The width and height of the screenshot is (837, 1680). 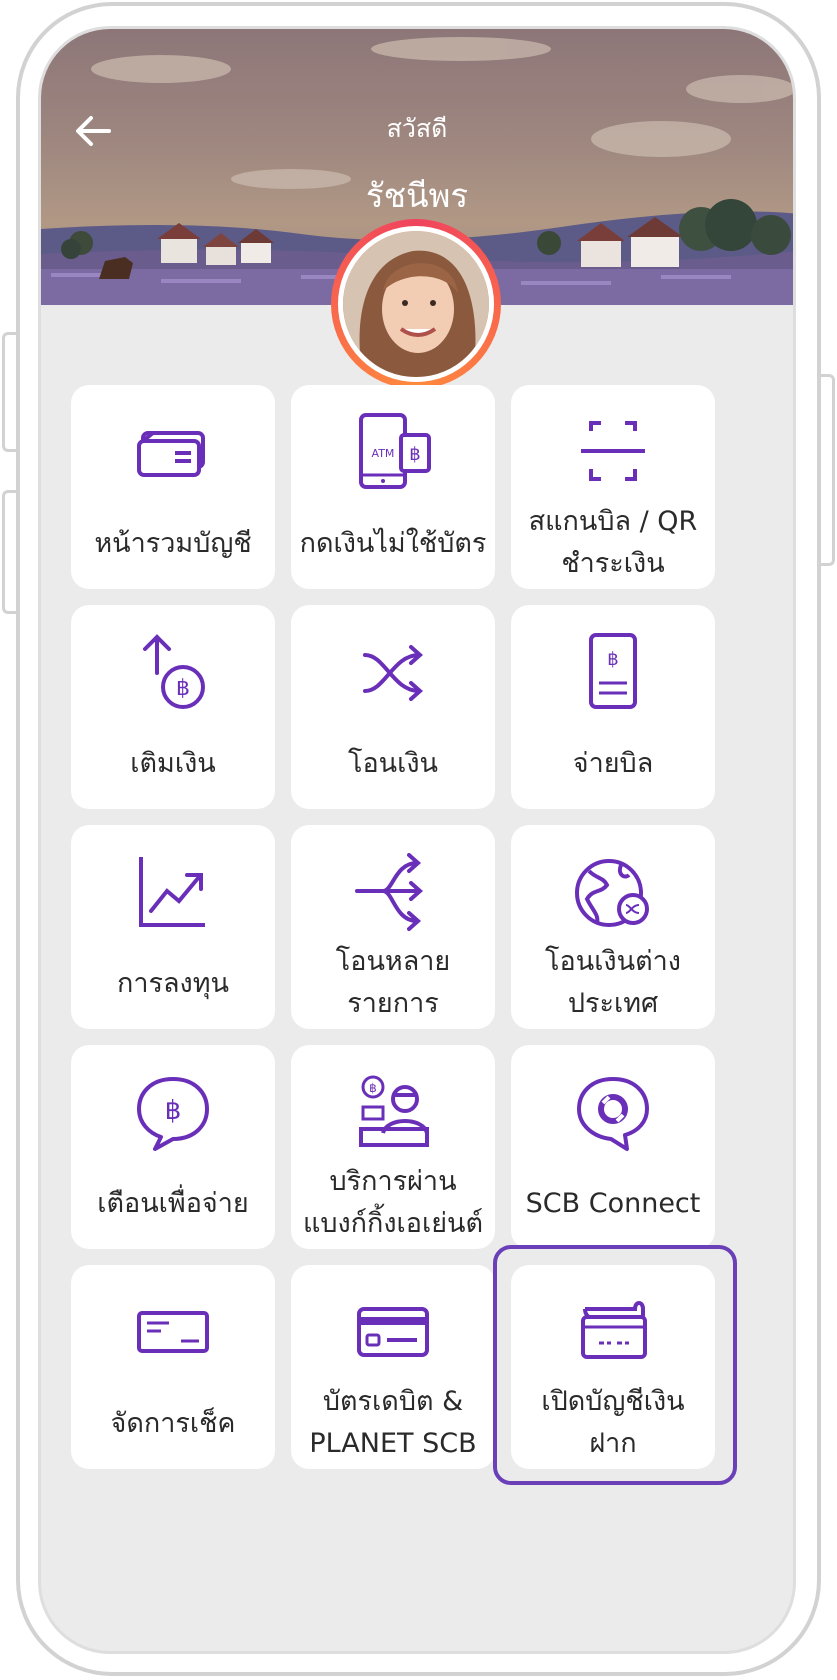 What do you see at coordinates (173, 893) in the screenshot?
I see `investment-icon` at bounding box center [173, 893].